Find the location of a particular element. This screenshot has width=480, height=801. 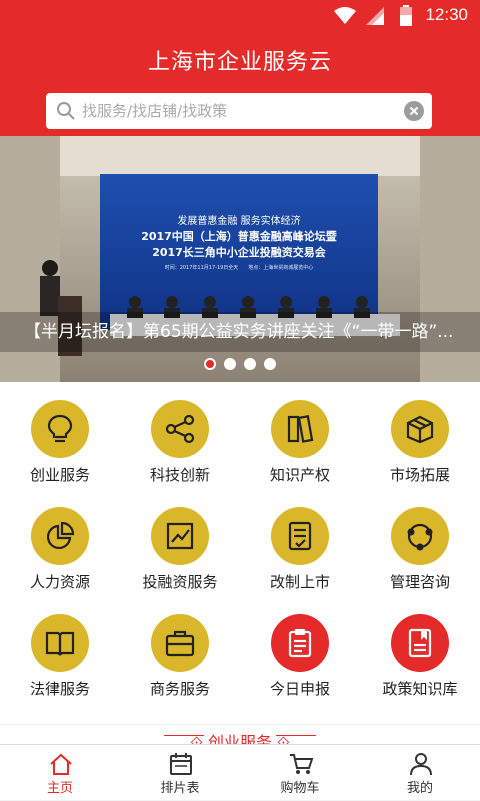

service-label: 管理咨询 is located at coordinates (419, 582).